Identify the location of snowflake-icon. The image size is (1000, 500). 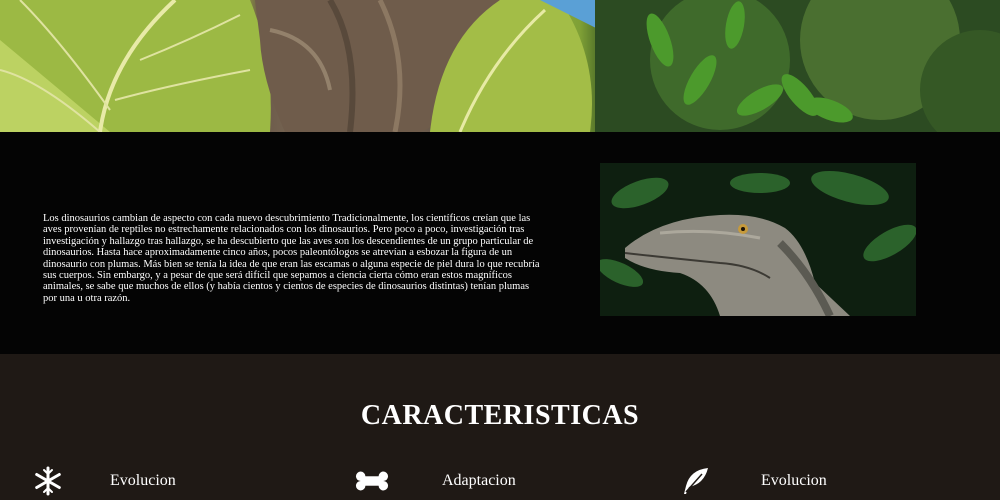
(48, 481).